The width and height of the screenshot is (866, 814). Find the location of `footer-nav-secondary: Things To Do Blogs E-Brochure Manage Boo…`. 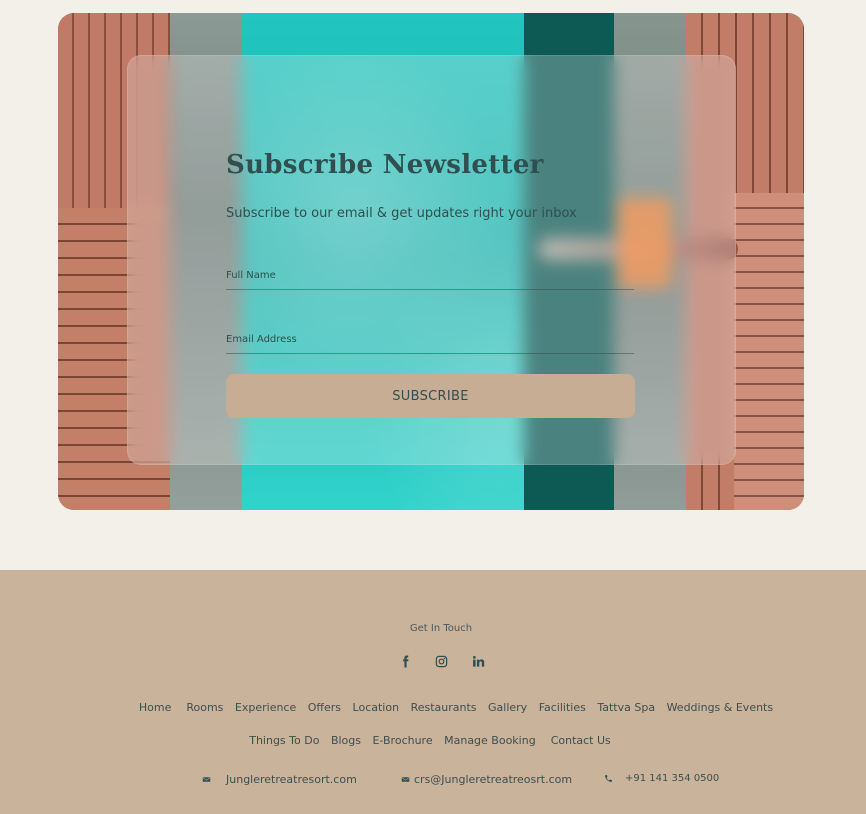

footer-nav-secondary: Things To Do Blogs E-Brochure Manage Boo… is located at coordinates (433, 740).